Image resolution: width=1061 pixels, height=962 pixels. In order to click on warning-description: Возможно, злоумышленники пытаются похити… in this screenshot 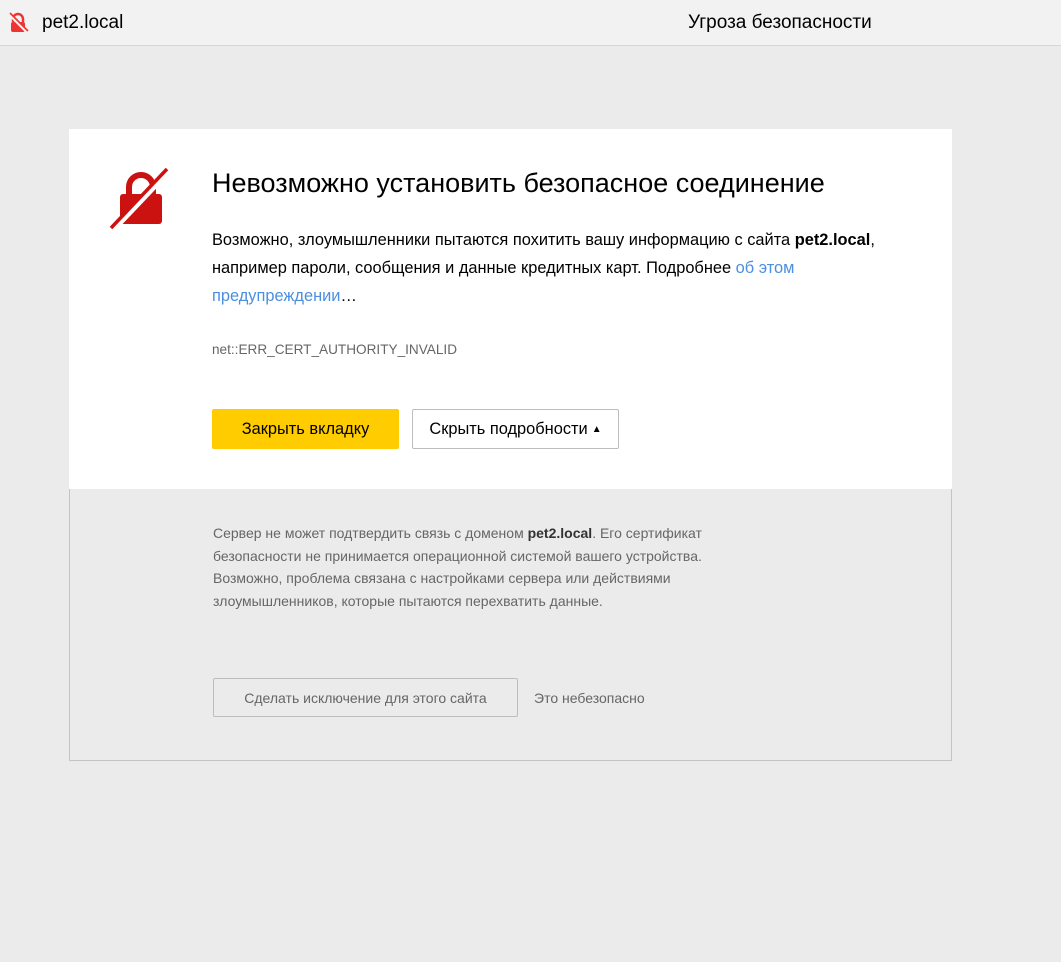, I will do `click(557, 268)`.